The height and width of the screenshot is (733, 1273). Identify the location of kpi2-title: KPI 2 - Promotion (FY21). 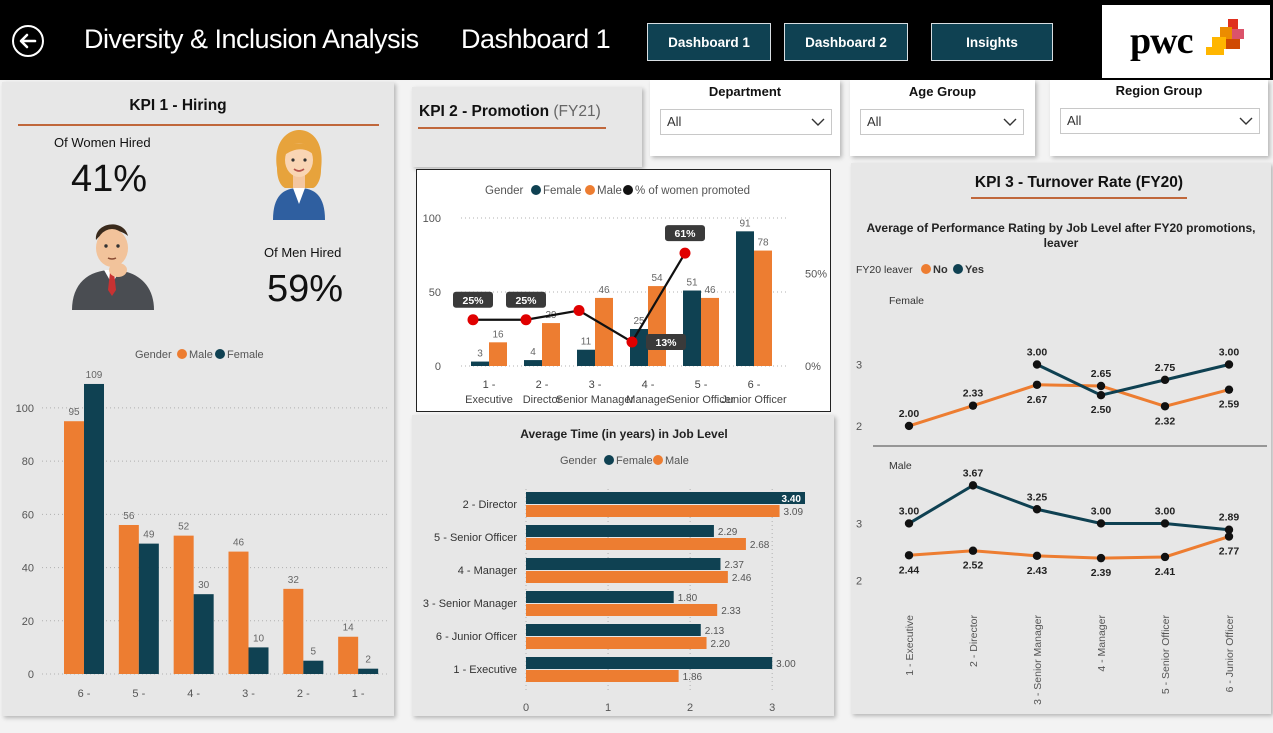
(510, 112).